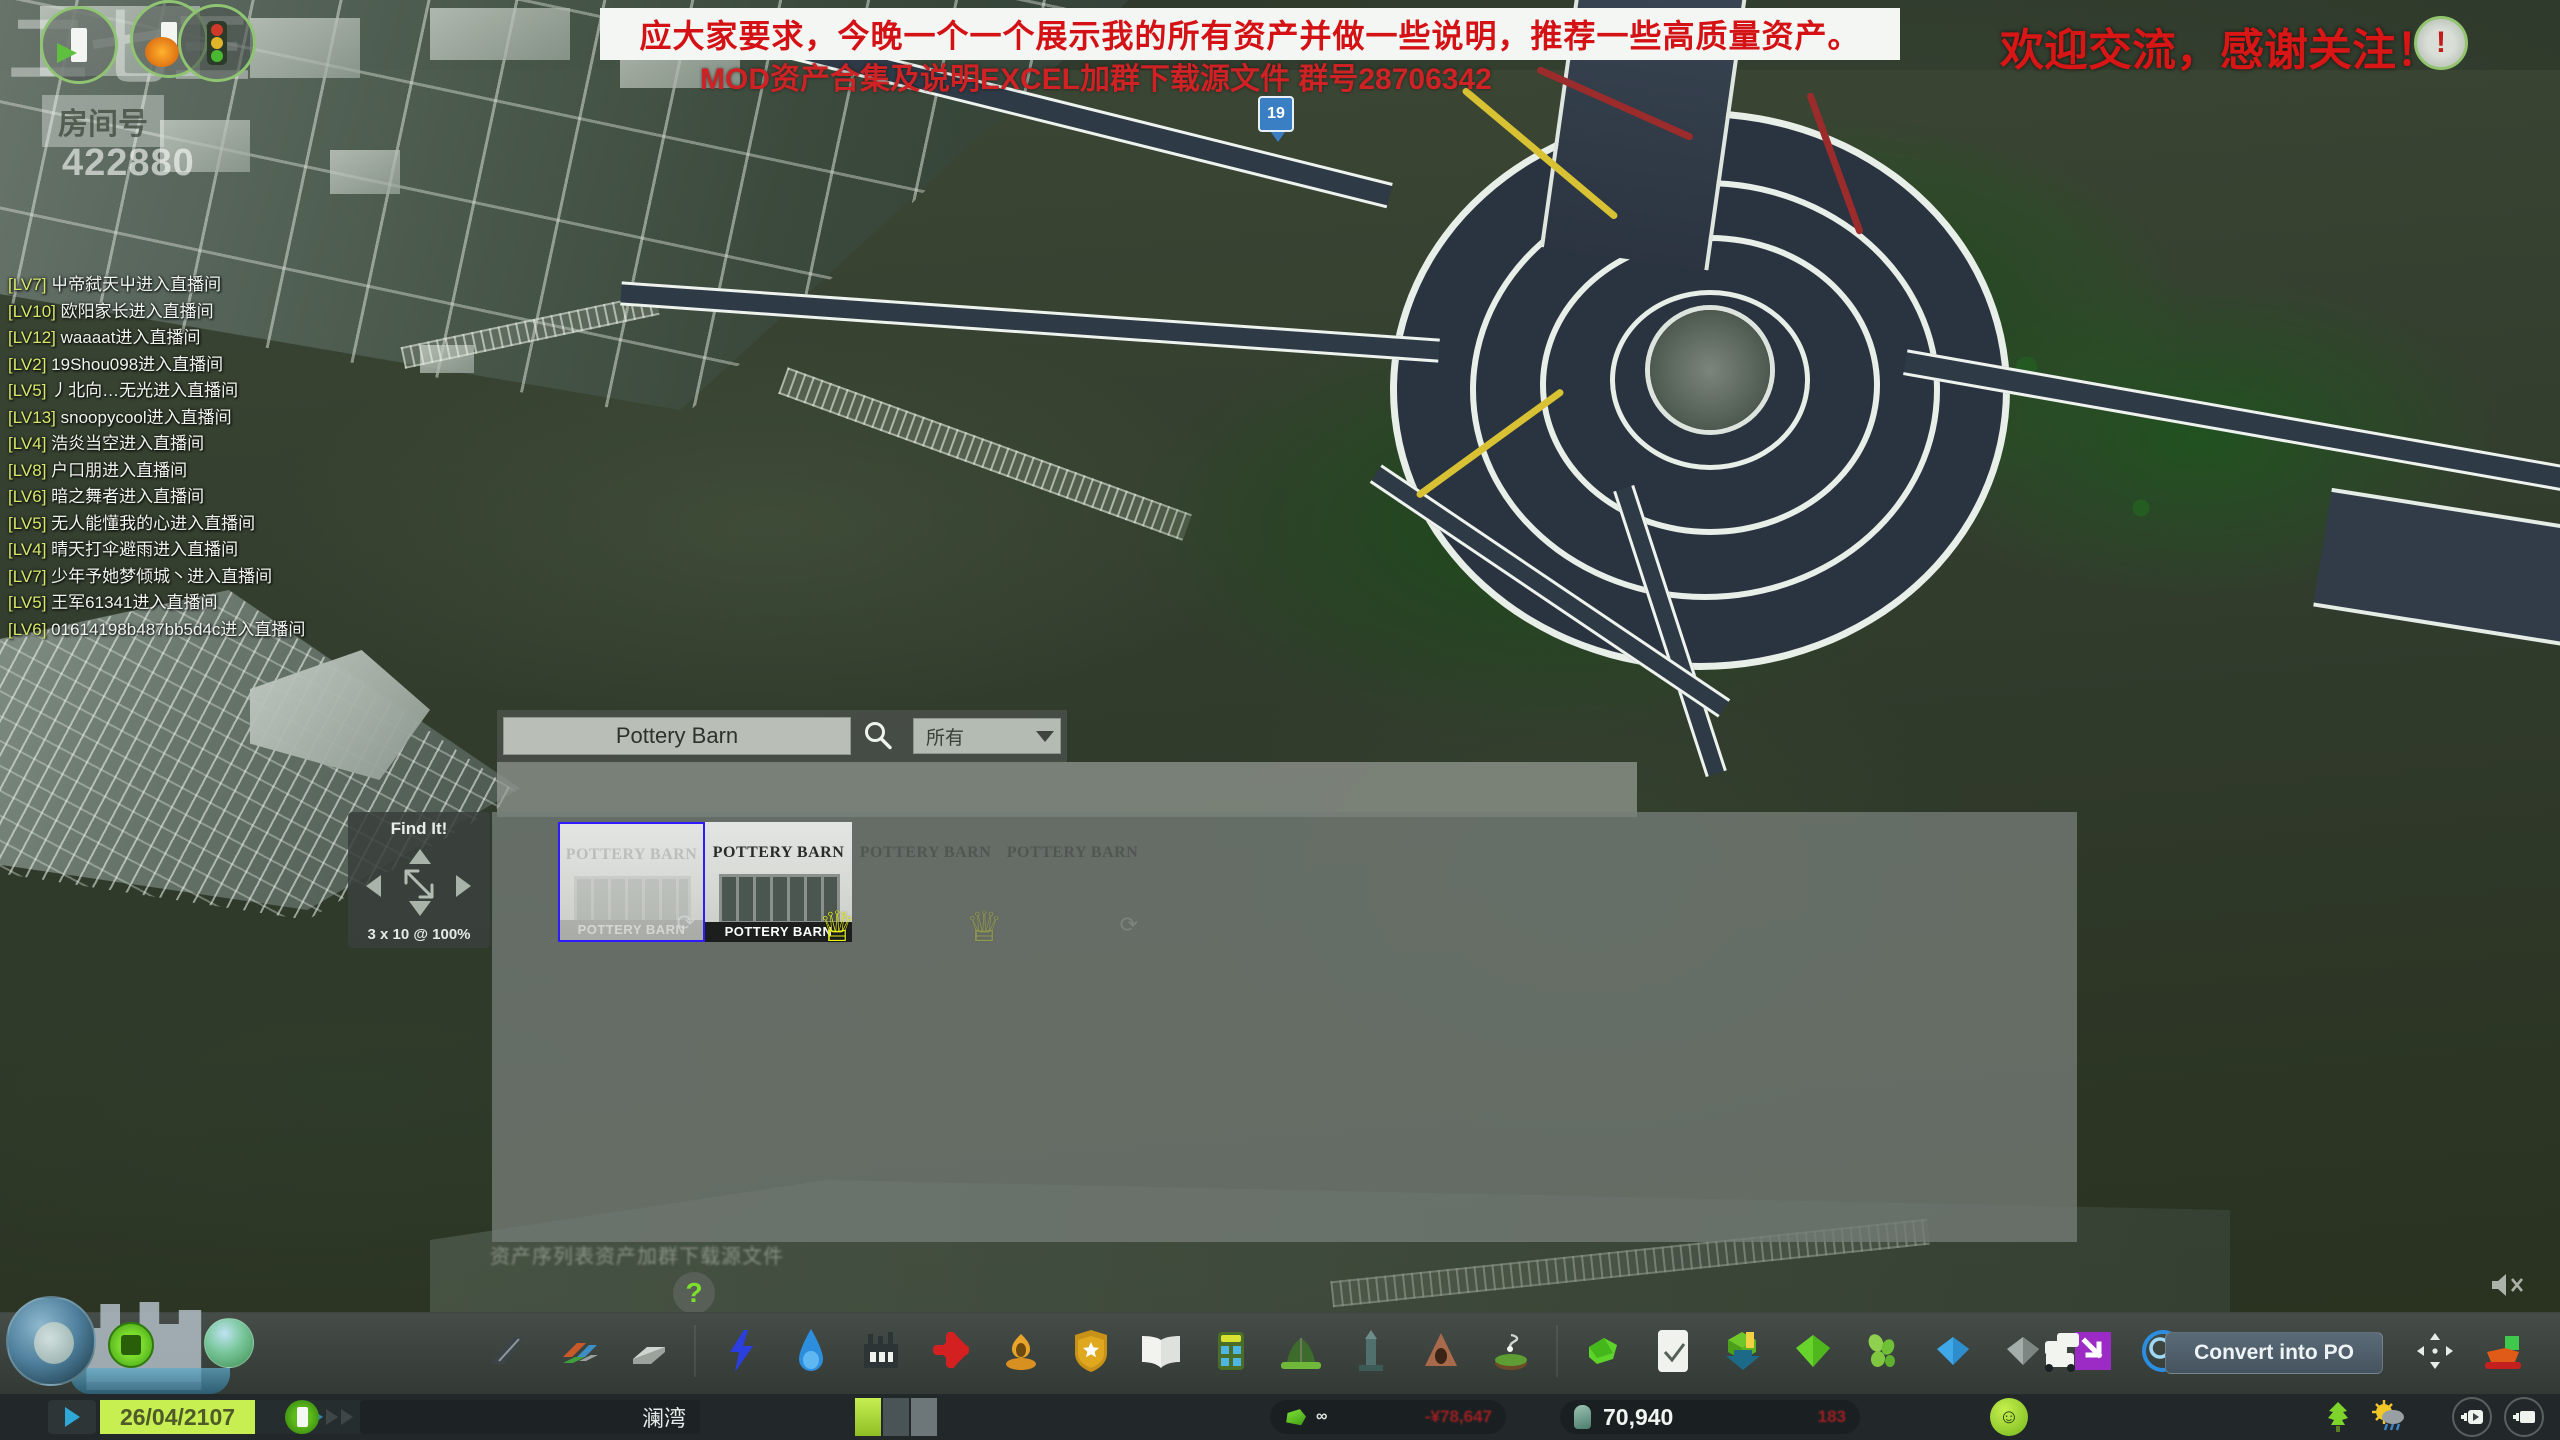  What do you see at coordinates (27, 444) in the screenshot?
I see `chat-level-badge: [LV4]` at bounding box center [27, 444].